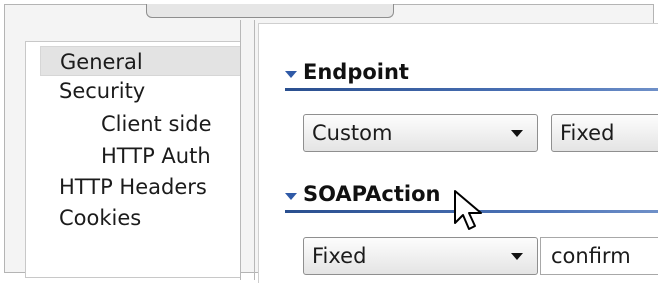  I want to click on nav-item-label: HTTP Headers, so click(133, 187).